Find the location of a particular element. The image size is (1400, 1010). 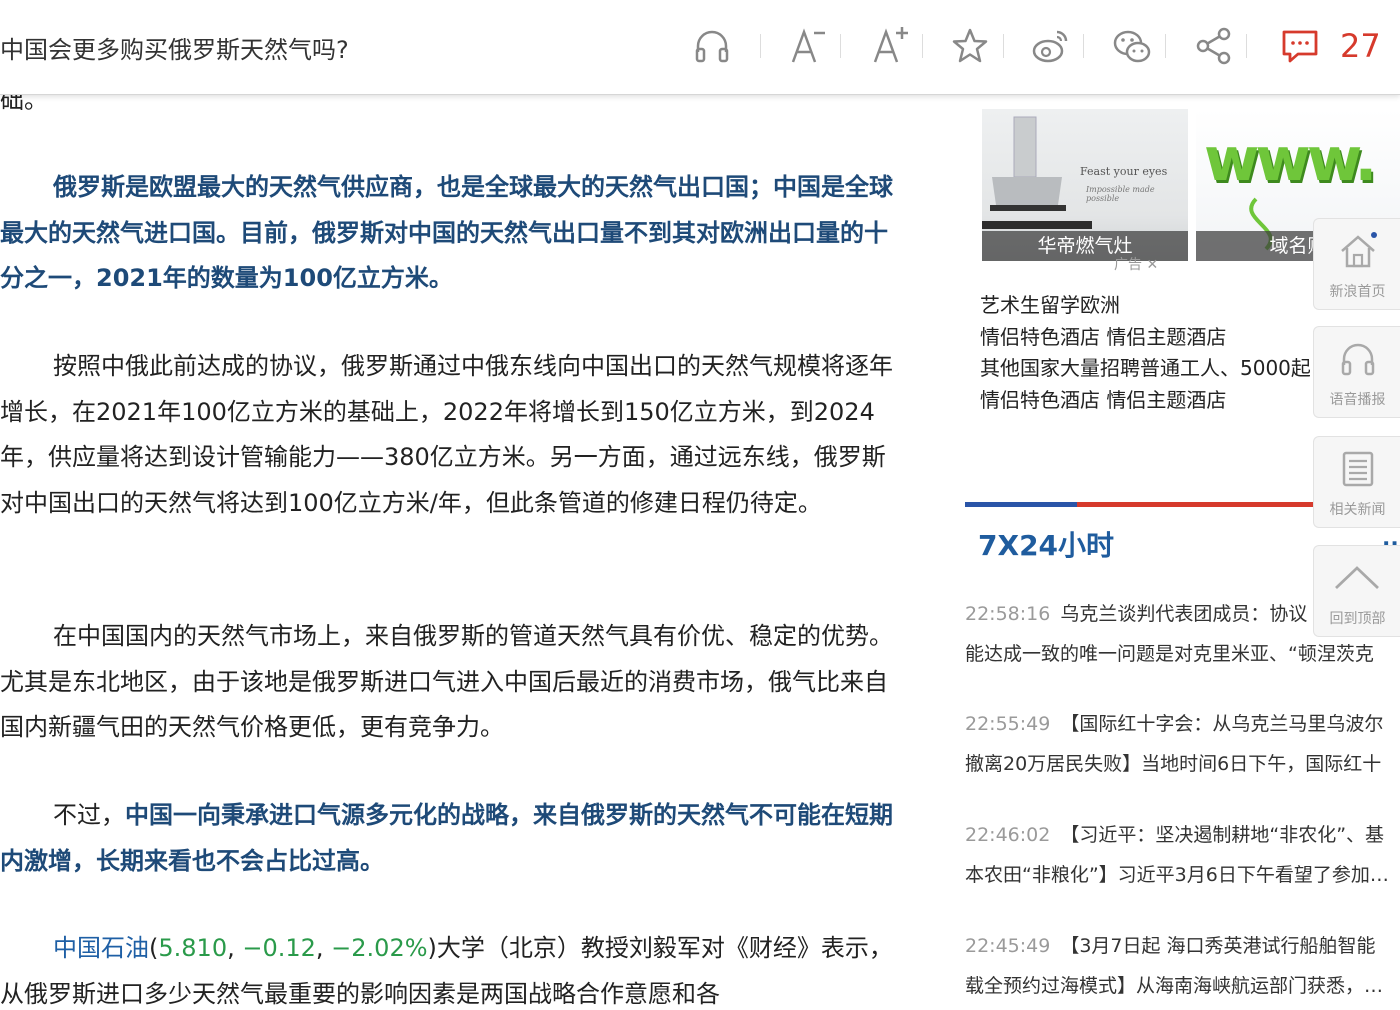

font-increase-icon is located at coordinates (890, 46).